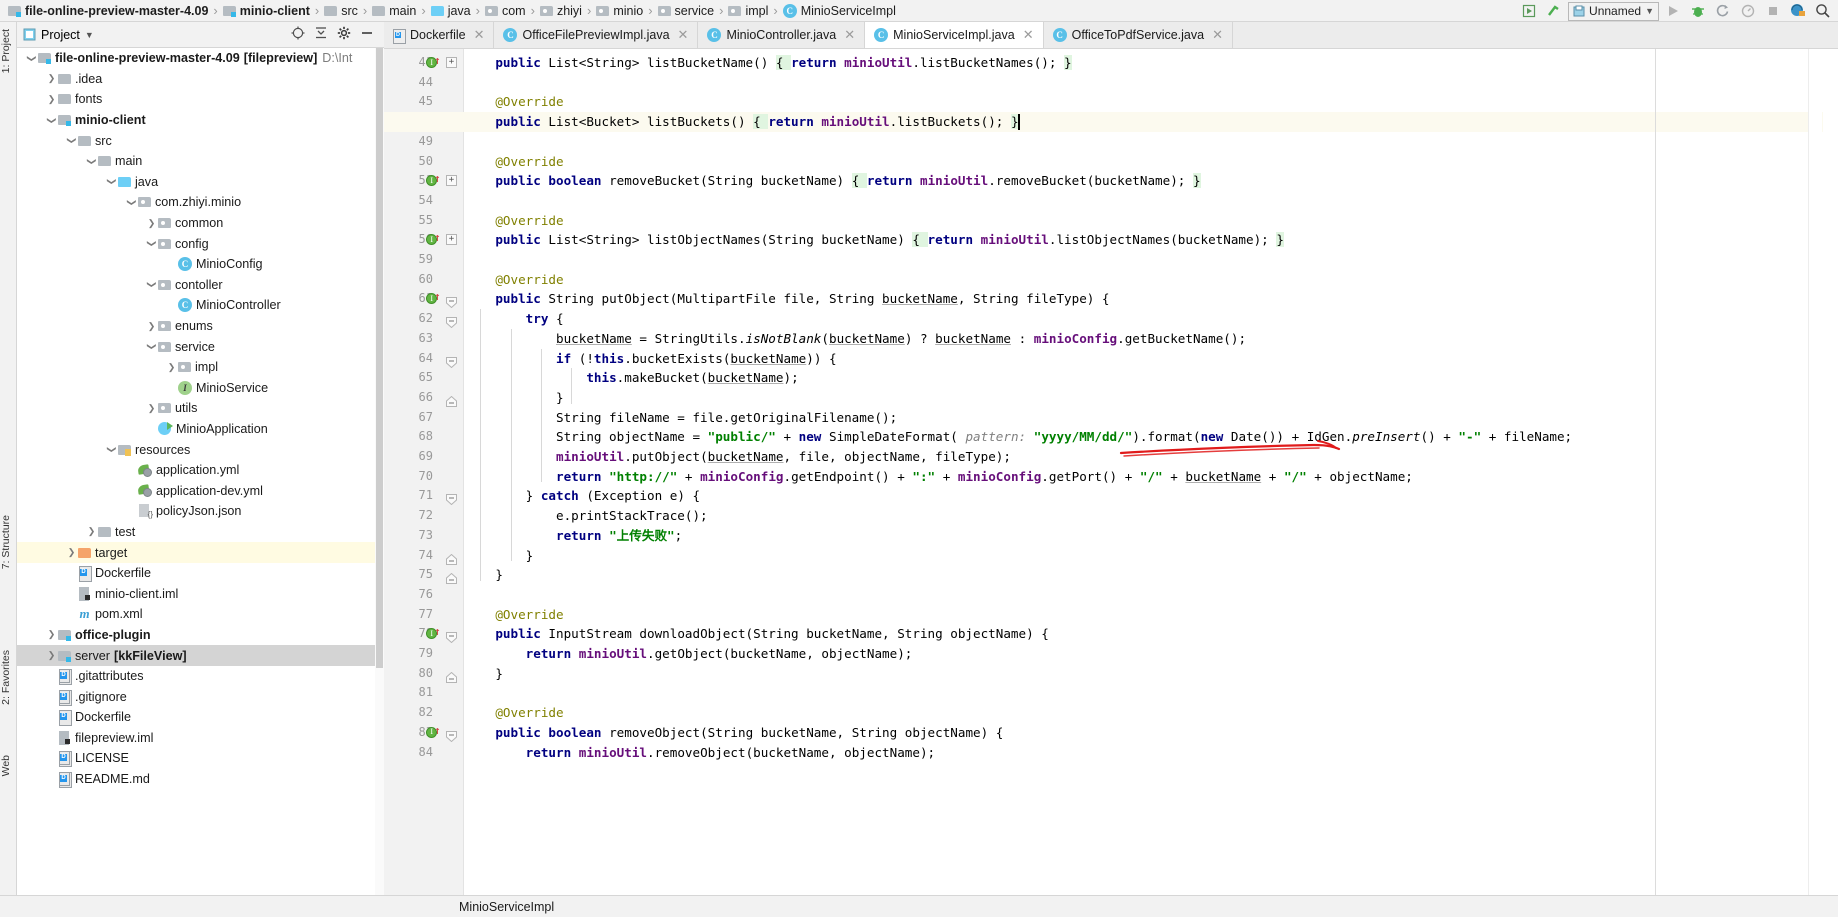 The height and width of the screenshot is (917, 1838). I want to click on project-tree-scrollbar, so click(379, 482).